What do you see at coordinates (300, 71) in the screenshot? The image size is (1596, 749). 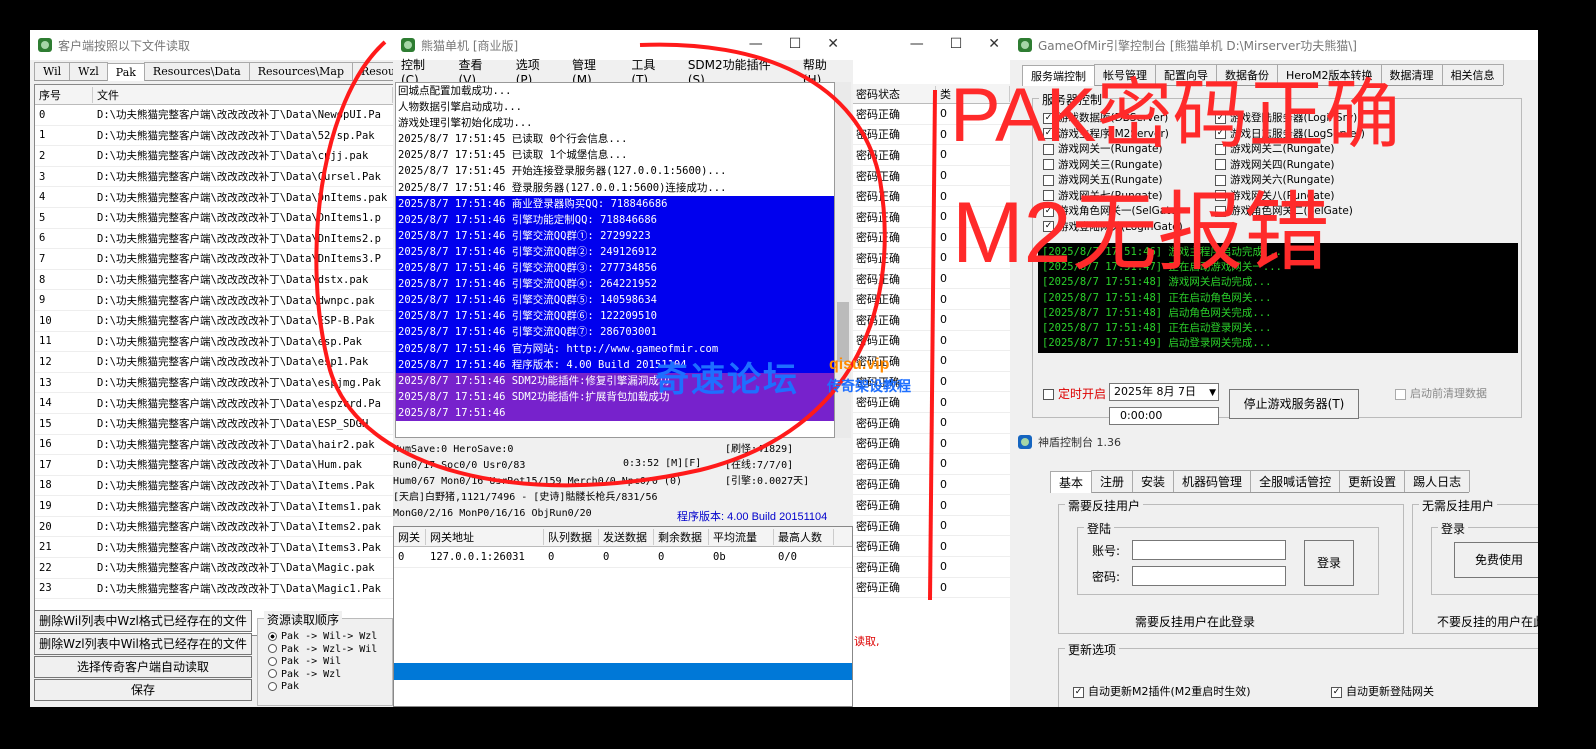 I see `client-tab: Resources\Map` at bounding box center [300, 71].